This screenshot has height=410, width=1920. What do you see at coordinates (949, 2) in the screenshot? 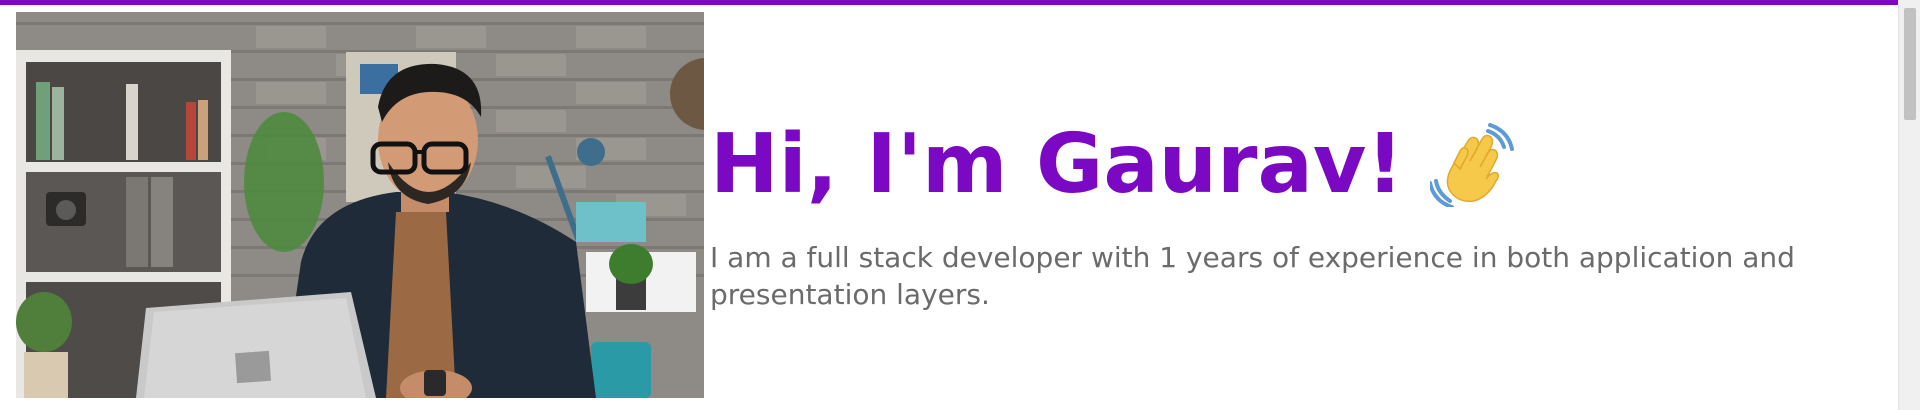
I see `top-accent-bar` at bounding box center [949, 2].